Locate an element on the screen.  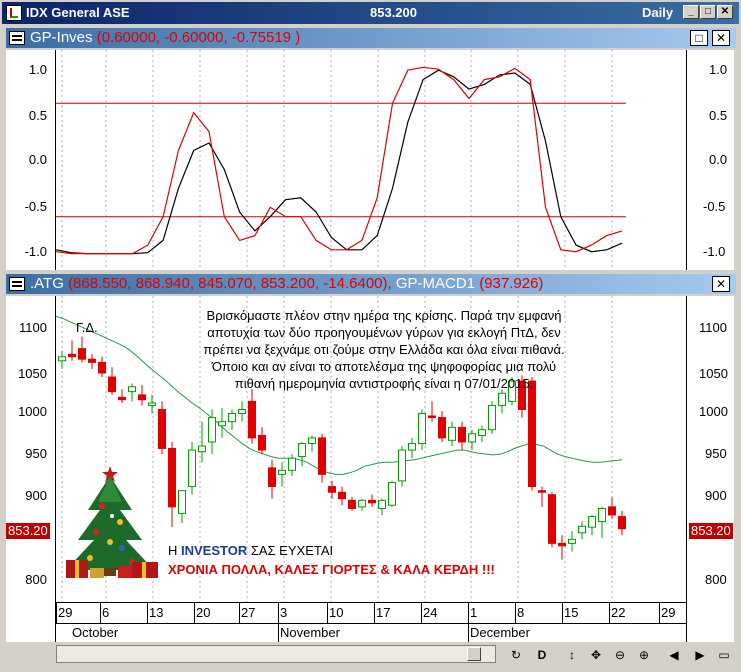
day-label: 8 is located at coordinates (521, 612).